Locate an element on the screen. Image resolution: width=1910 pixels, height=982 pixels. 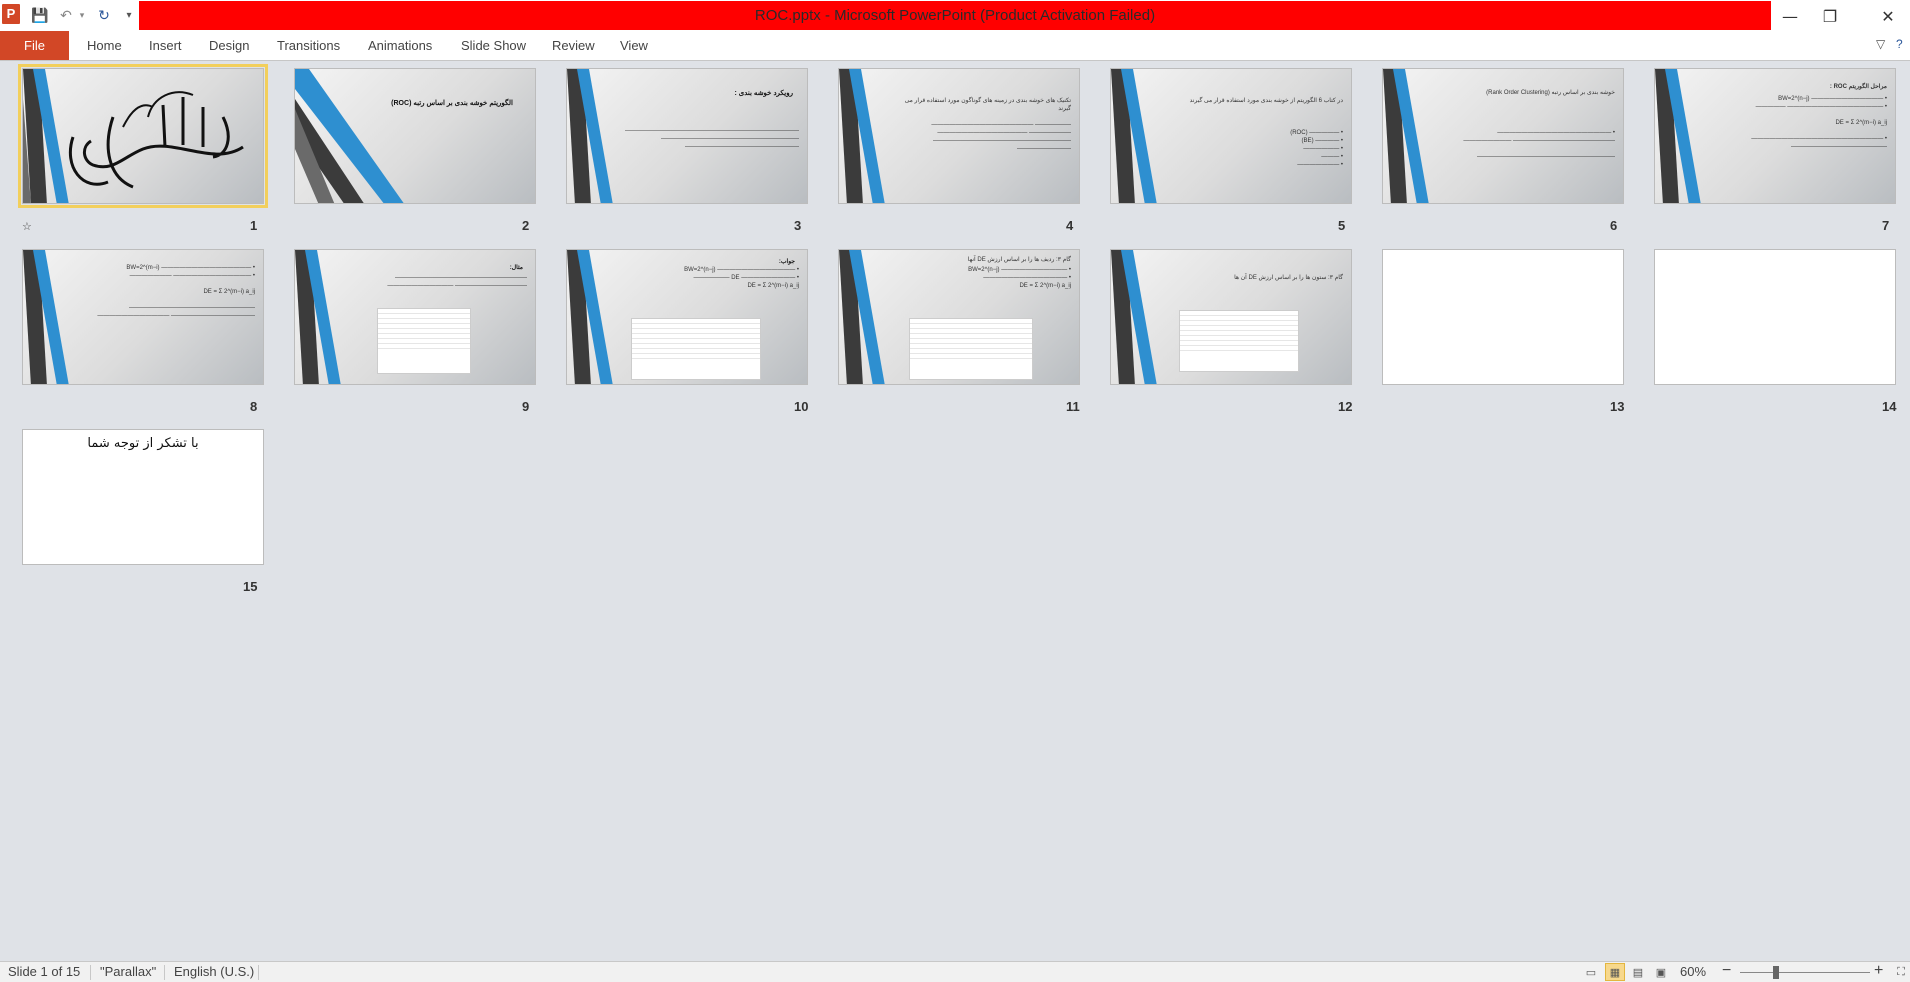
slide-title: گام ۳: ردیف ها را بر اساس ارزش DE آنها is located at coordinates (1019, 260).